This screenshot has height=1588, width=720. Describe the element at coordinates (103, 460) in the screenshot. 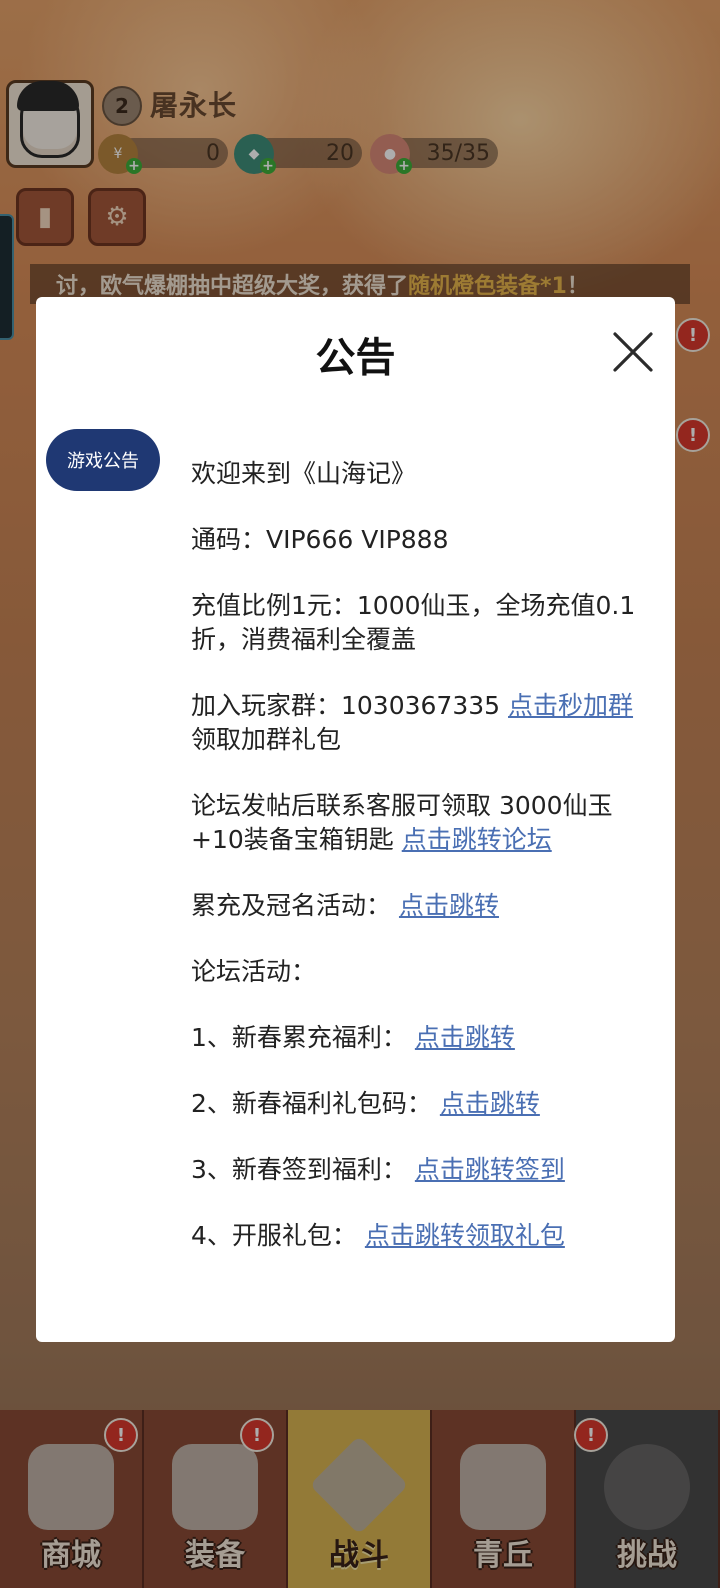

I see `tab-game-announcement: 游戏公告` at that location.